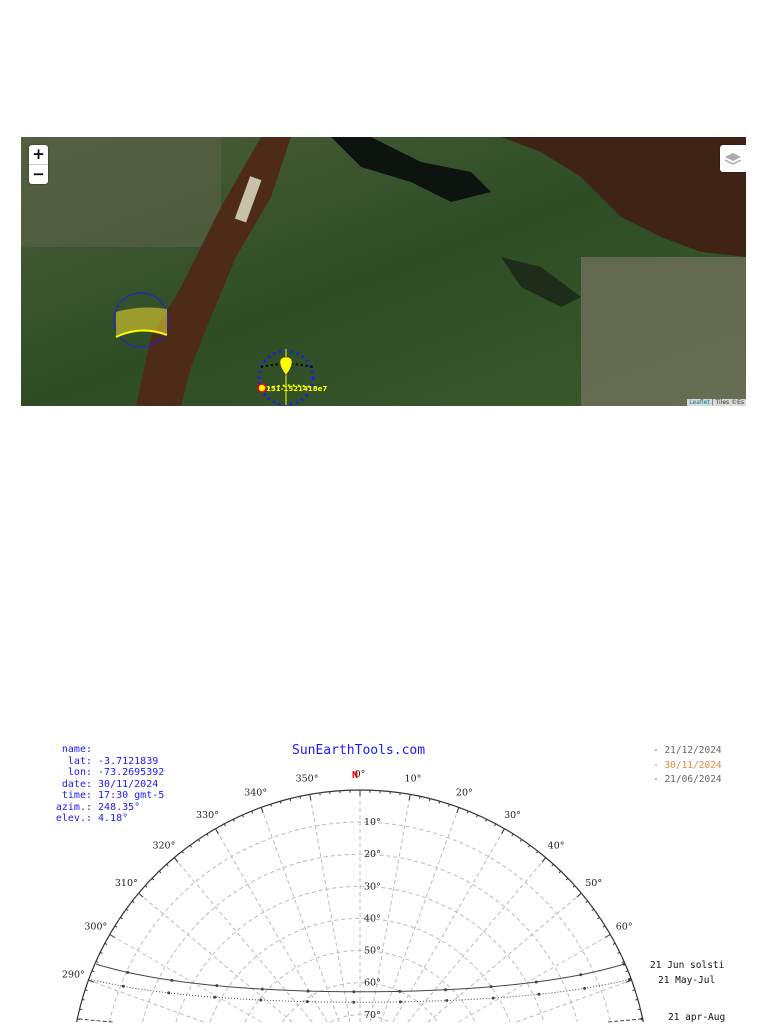 The height and width of the screenshot is (1024, 768). I want to click on elevation-label: 10°, so click(372, 822).